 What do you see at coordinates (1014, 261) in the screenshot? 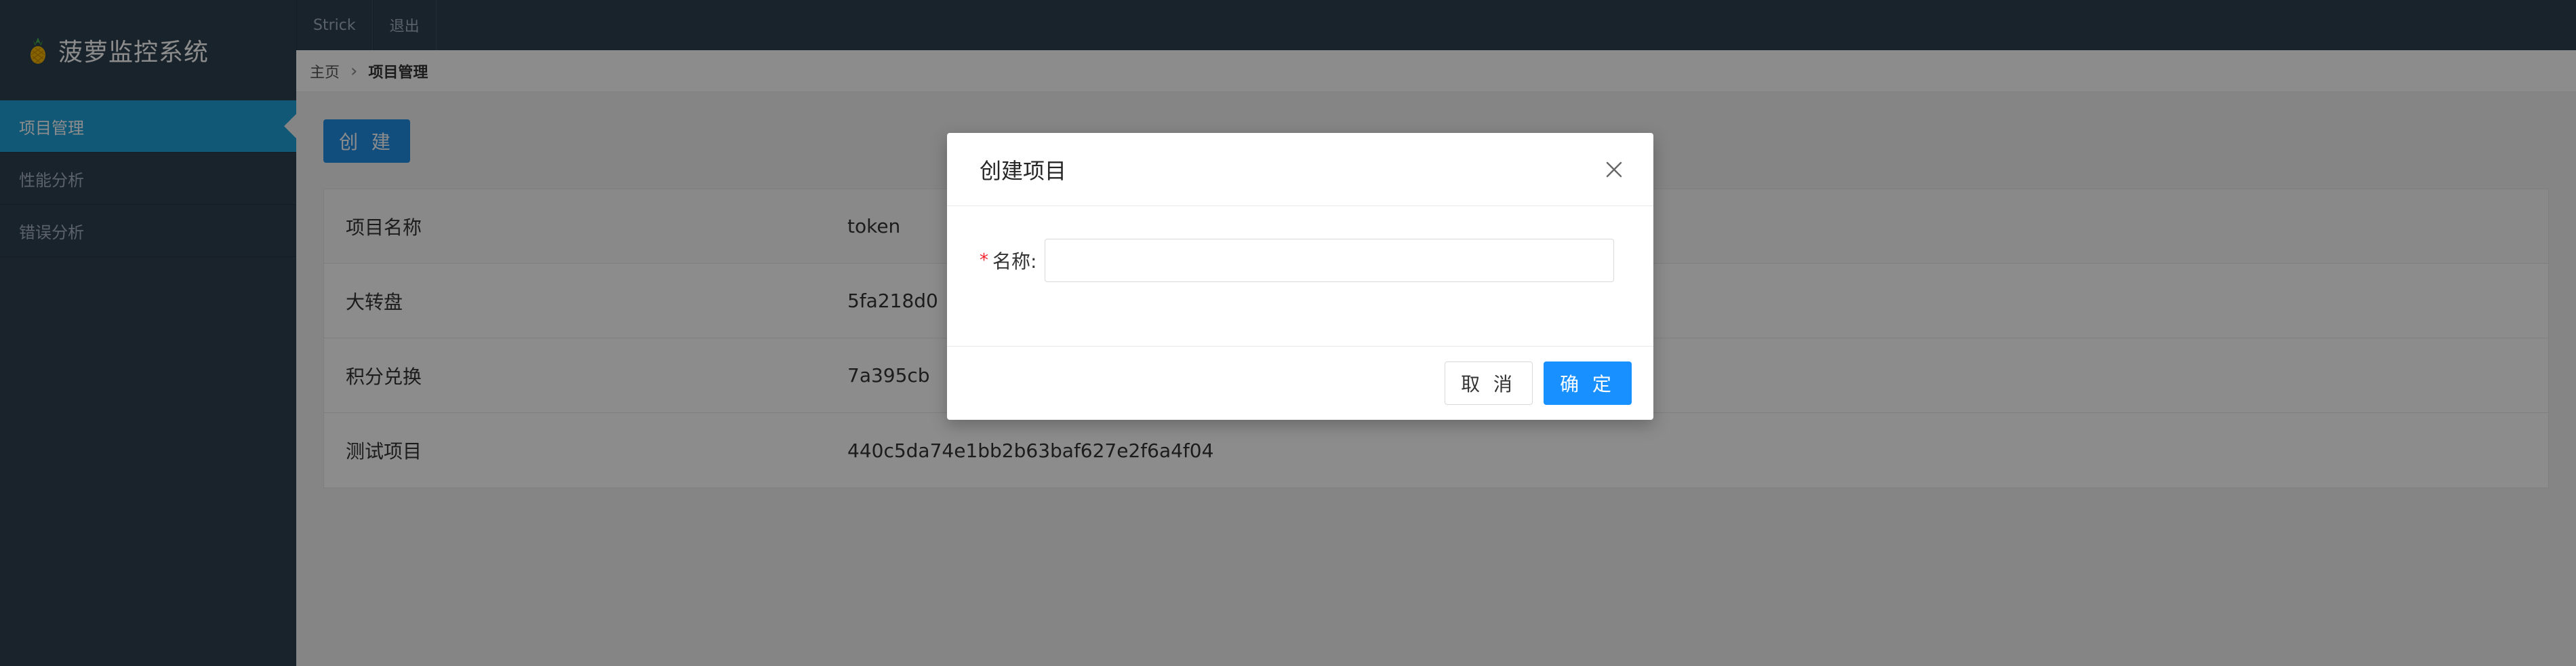
I see `name-label-text: 名称:` at bounding box center [1014, 261].